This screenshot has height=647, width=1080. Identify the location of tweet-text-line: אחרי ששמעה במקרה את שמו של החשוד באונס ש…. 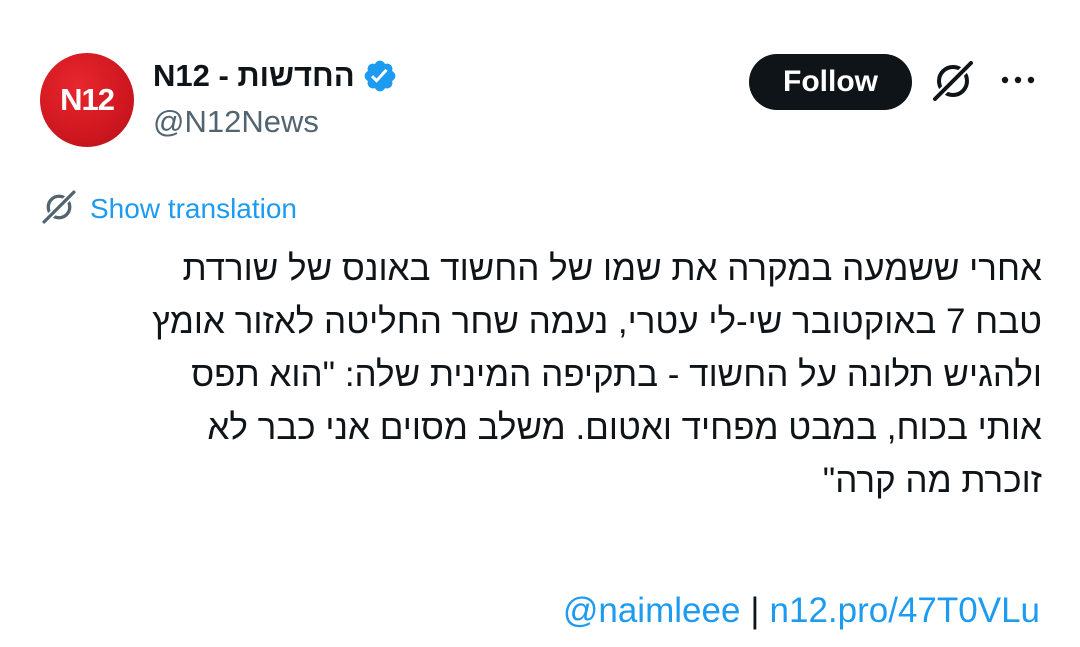
(612, 268).